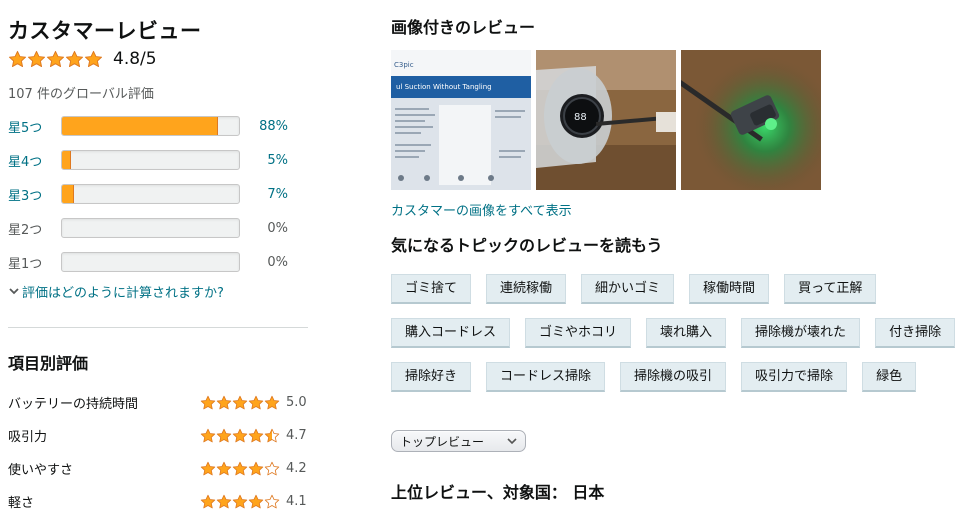 This screenshot has height=524, width=974. I want to click on attribute-score: 5.0, so click(296, 402).